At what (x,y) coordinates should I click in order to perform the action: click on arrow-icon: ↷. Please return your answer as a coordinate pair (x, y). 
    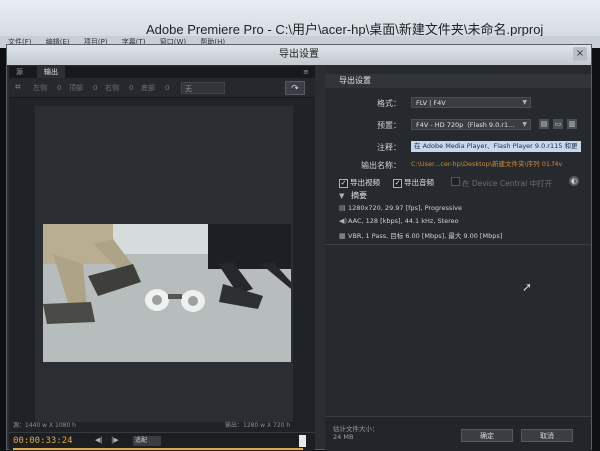
    Looking at the image, I should click on (295, 88).